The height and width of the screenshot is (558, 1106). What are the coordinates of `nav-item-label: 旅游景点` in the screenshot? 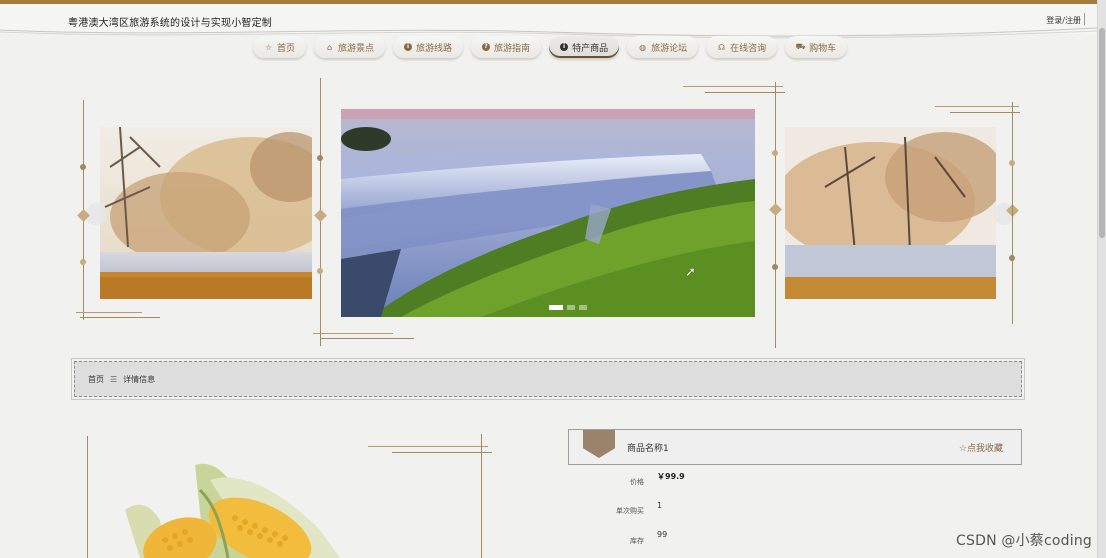 It's located at (356, 48).